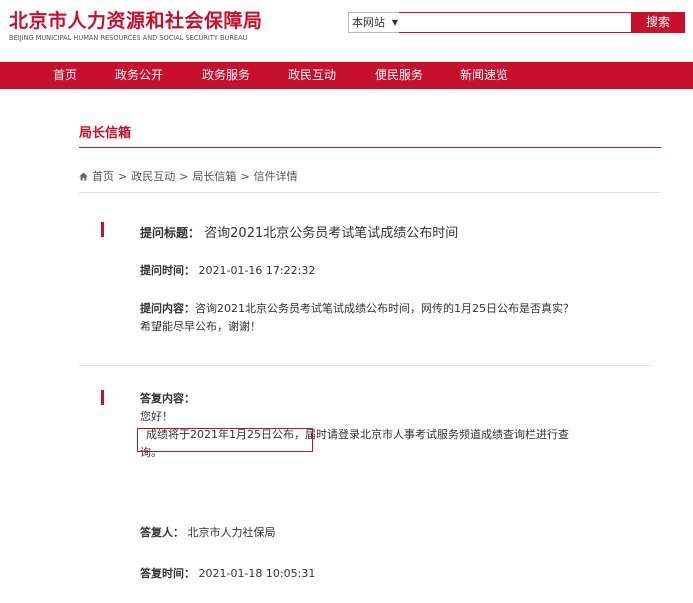 The height and width of the screenshot is (603, 693). I want to click on question-title: 提问标题： 咨询2021北京公务员考试笔试成绩公布时间, so click(299, 231).